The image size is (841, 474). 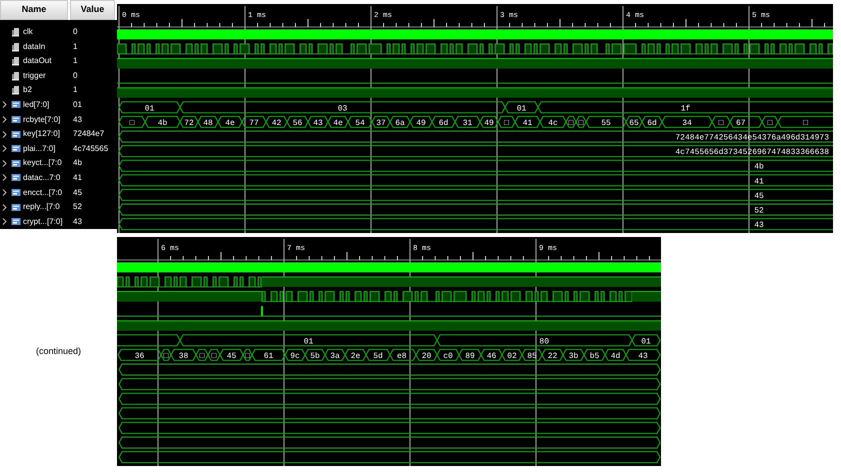 I want to click on column-header: Name, so click(x=34, y=10).